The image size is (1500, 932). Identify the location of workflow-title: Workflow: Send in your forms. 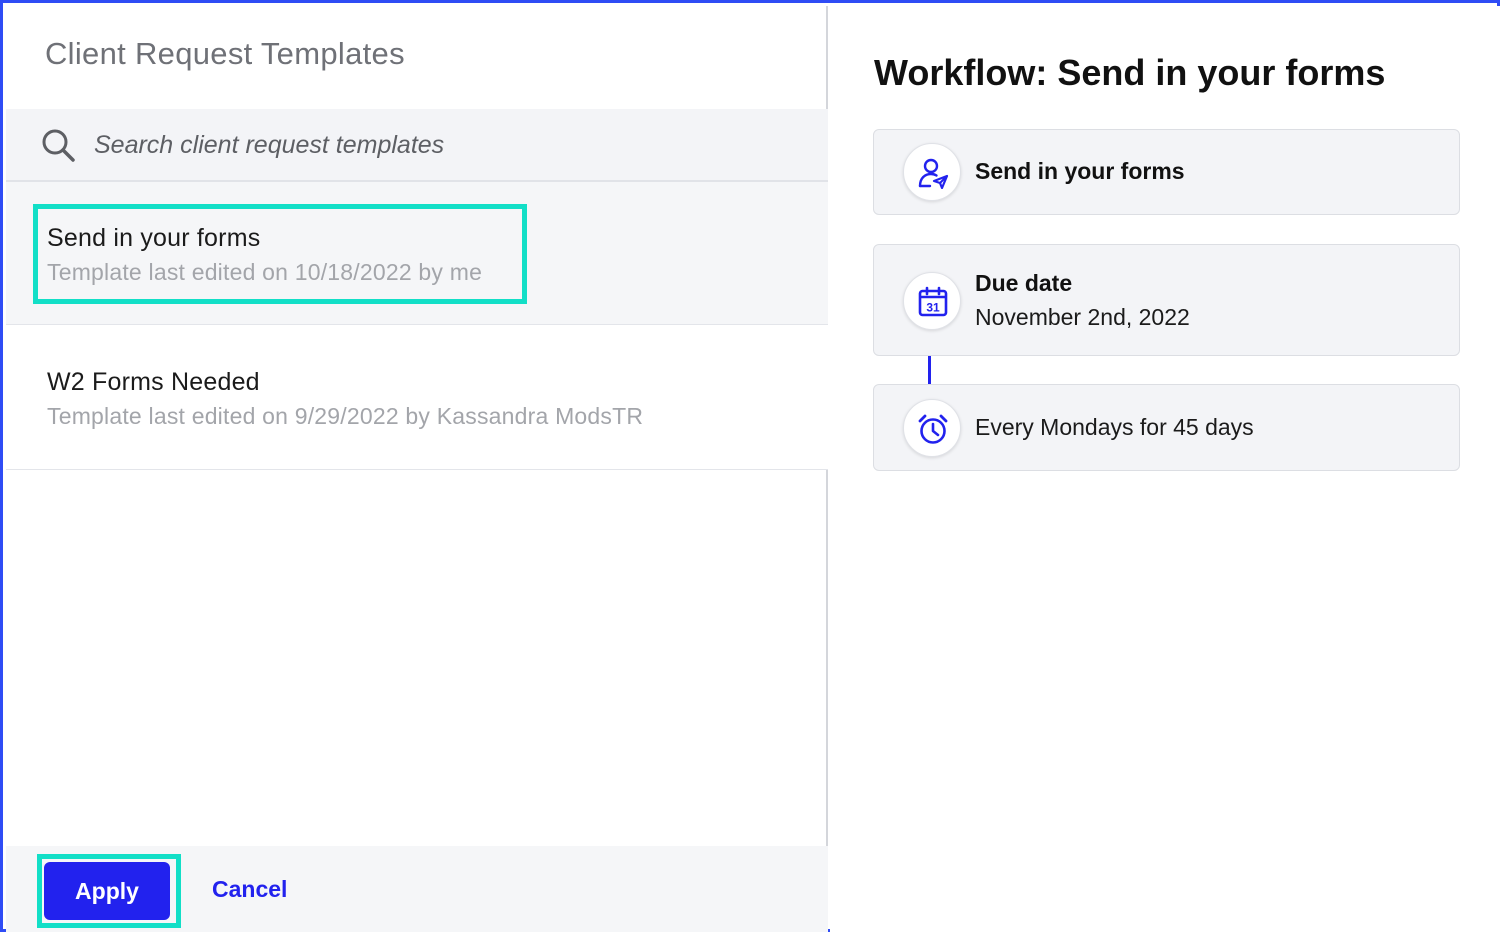
(1130, 72).